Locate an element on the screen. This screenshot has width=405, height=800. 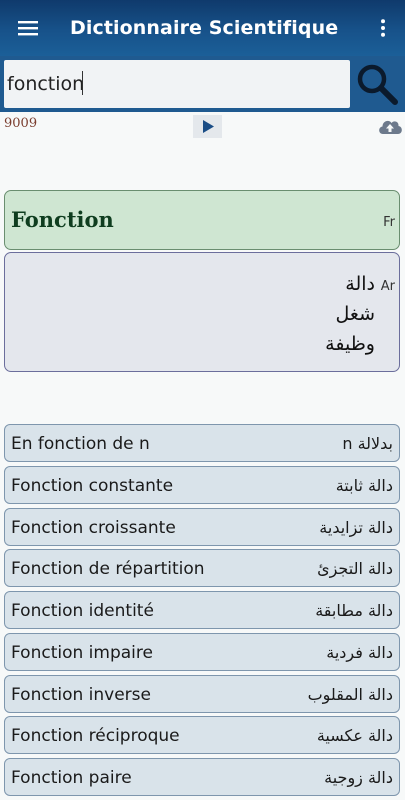
arabic-translations: دالة شغل وظيفة is located at coordinates (350, 314).